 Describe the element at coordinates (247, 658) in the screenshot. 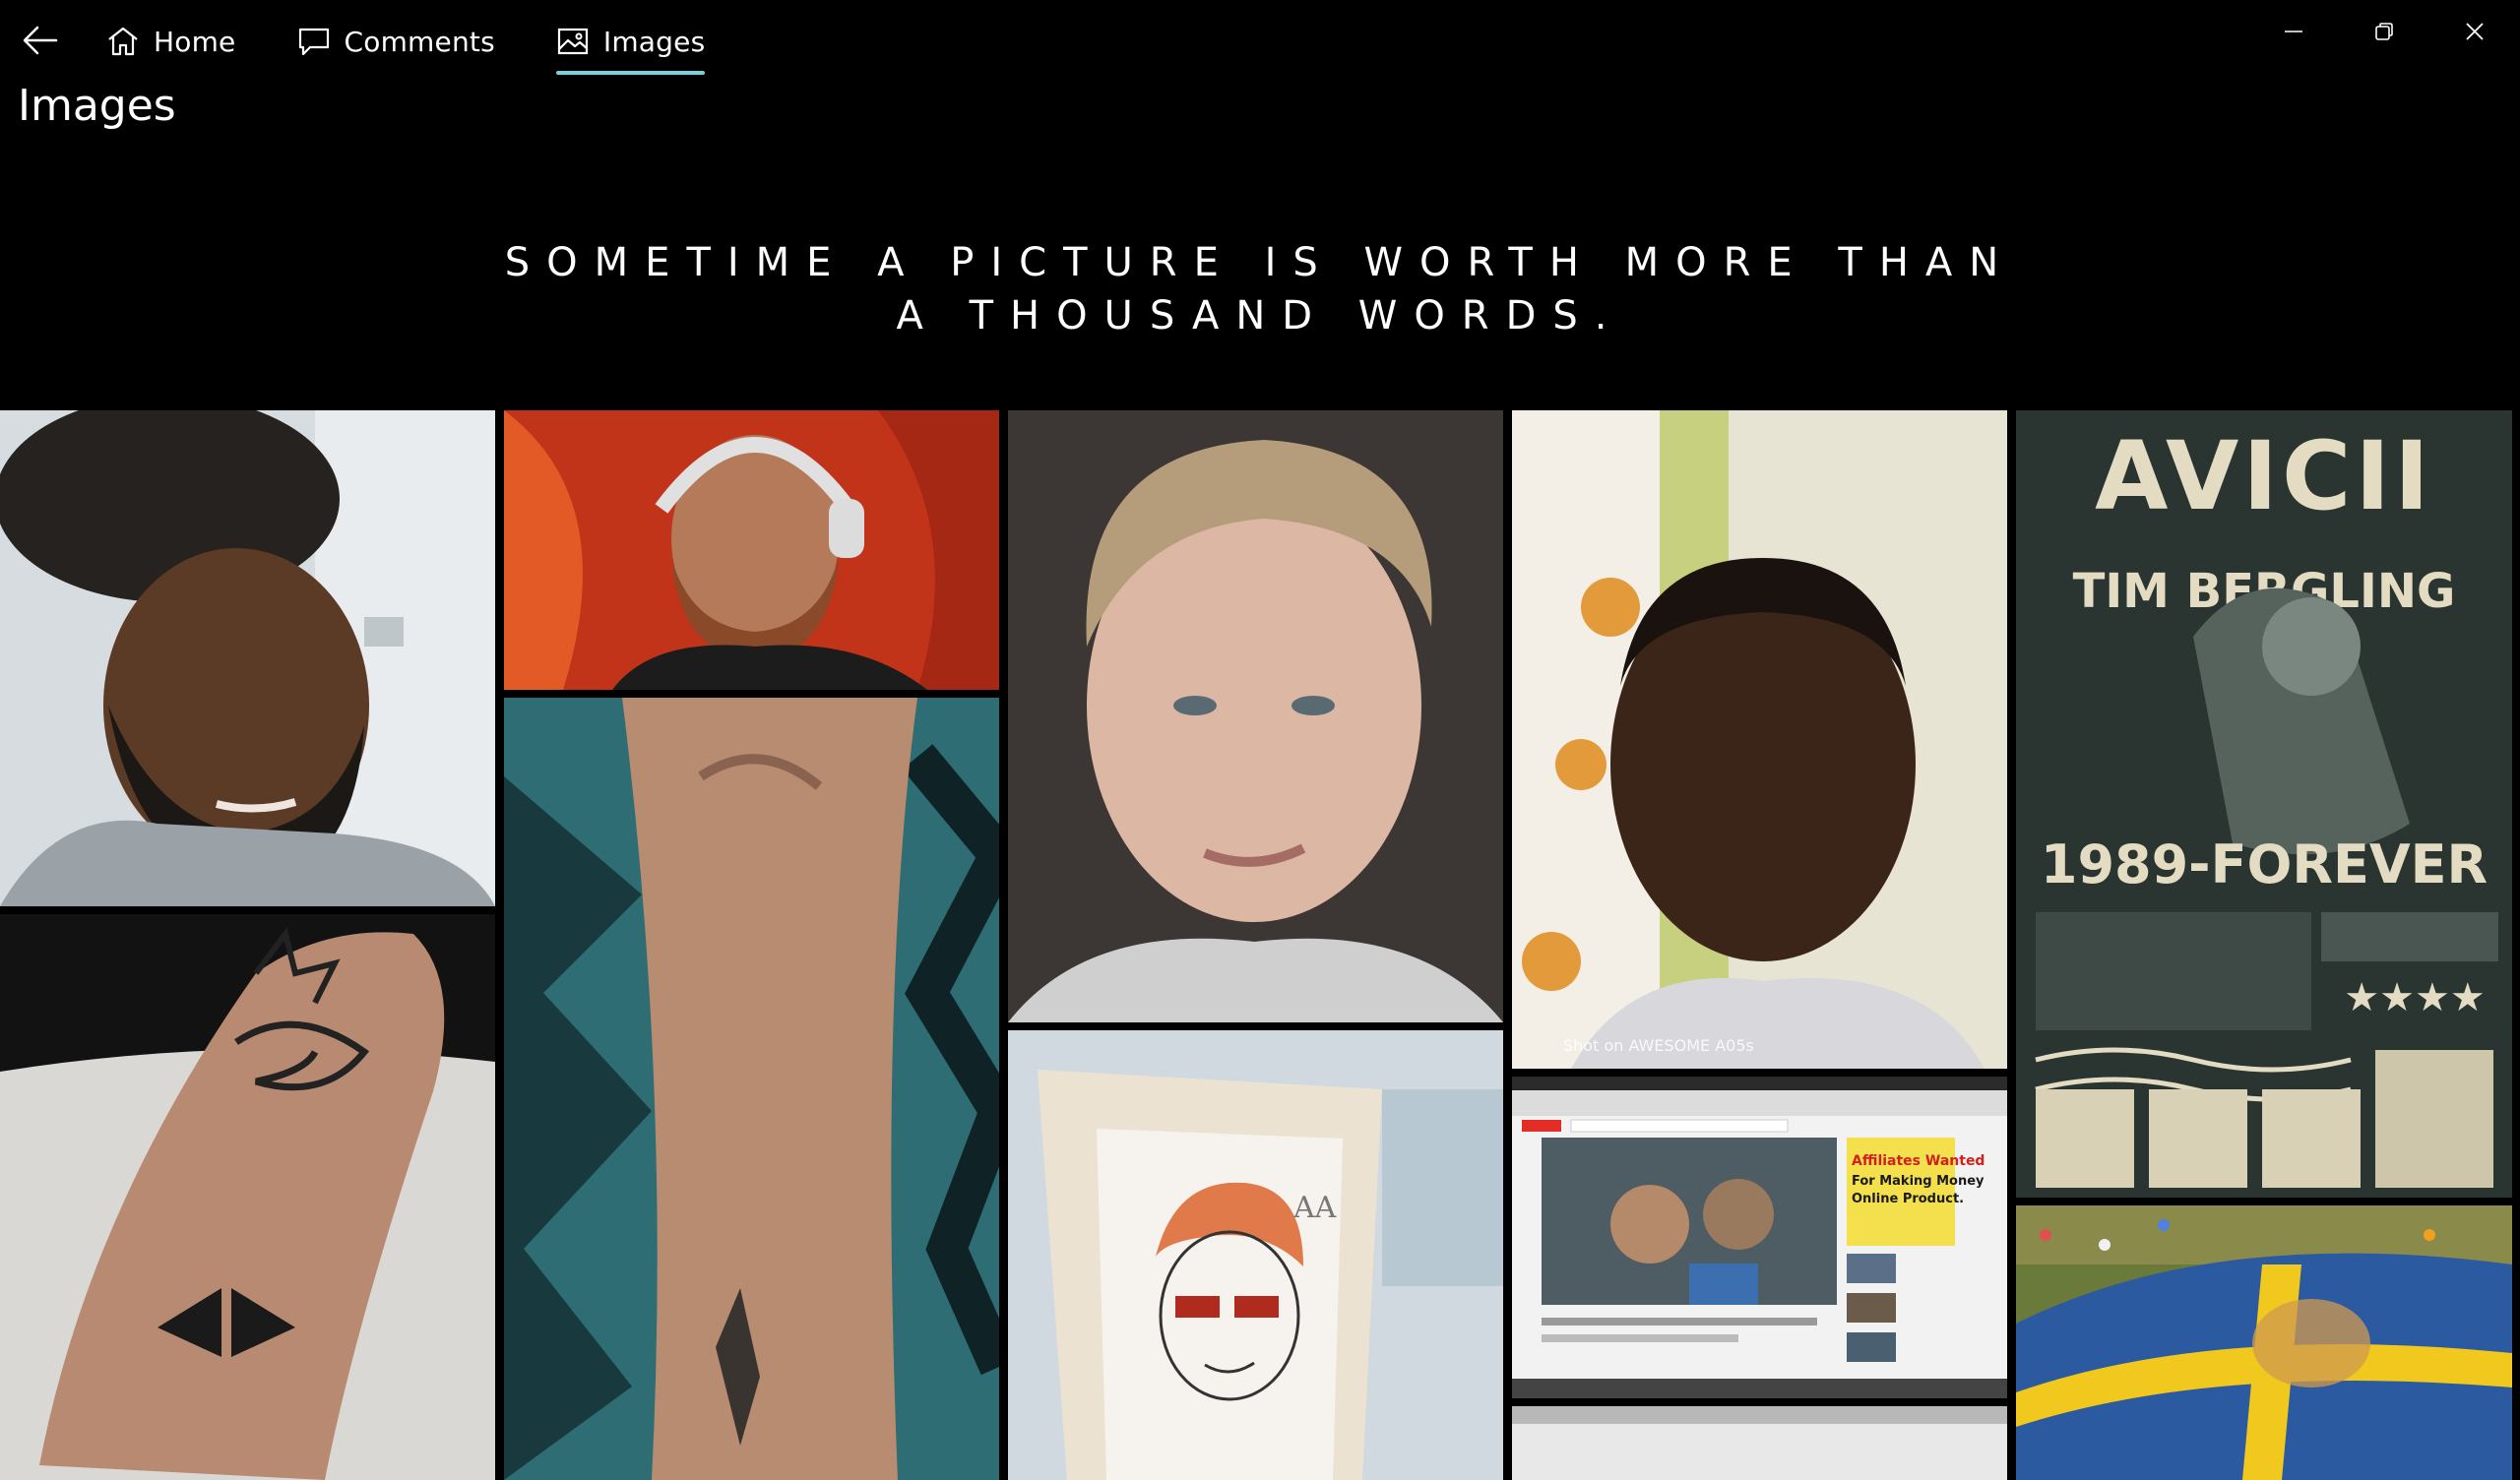

I see `gallery-image-man-hightop` at that location.